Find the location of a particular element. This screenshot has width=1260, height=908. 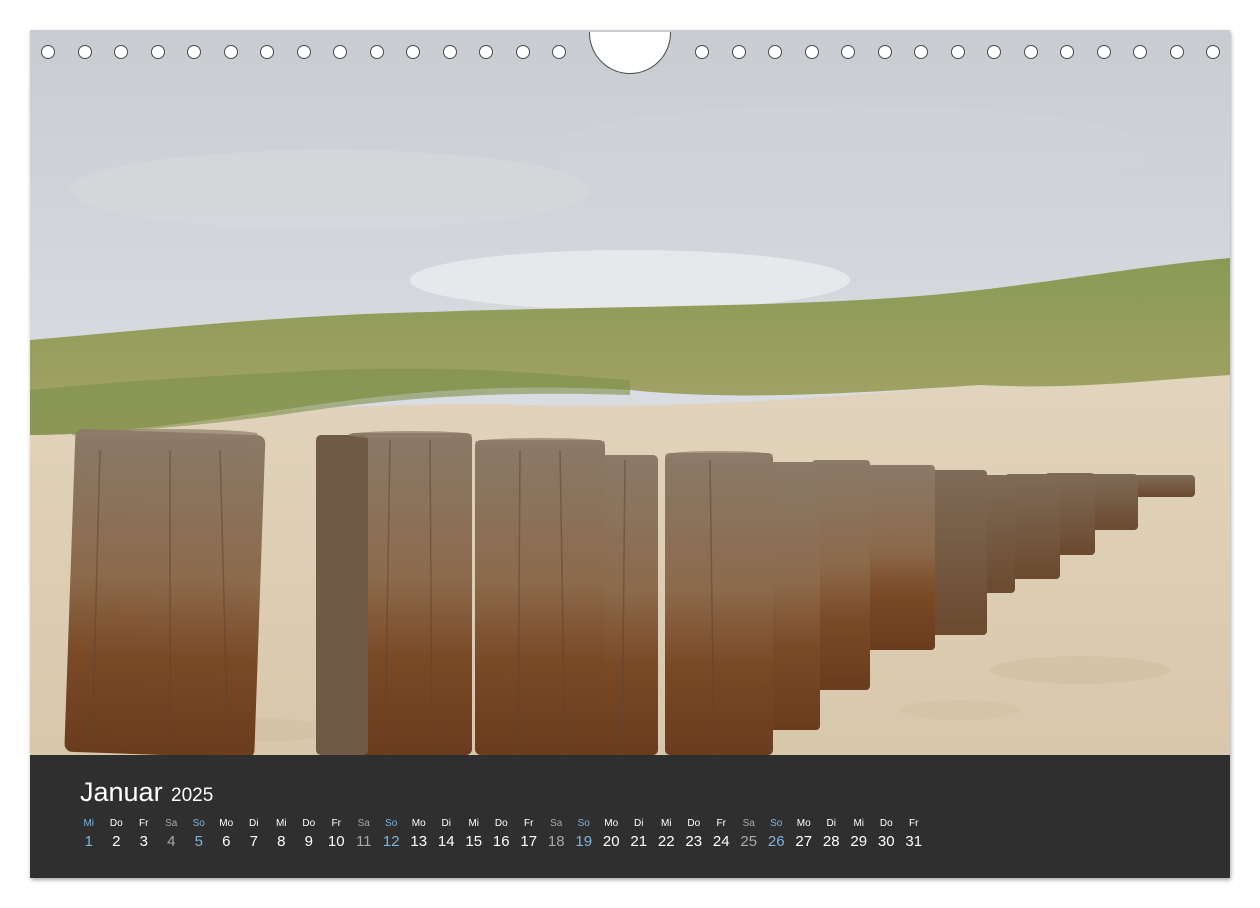

day-cell: Sa 11 is located at coordinates (364, 835).